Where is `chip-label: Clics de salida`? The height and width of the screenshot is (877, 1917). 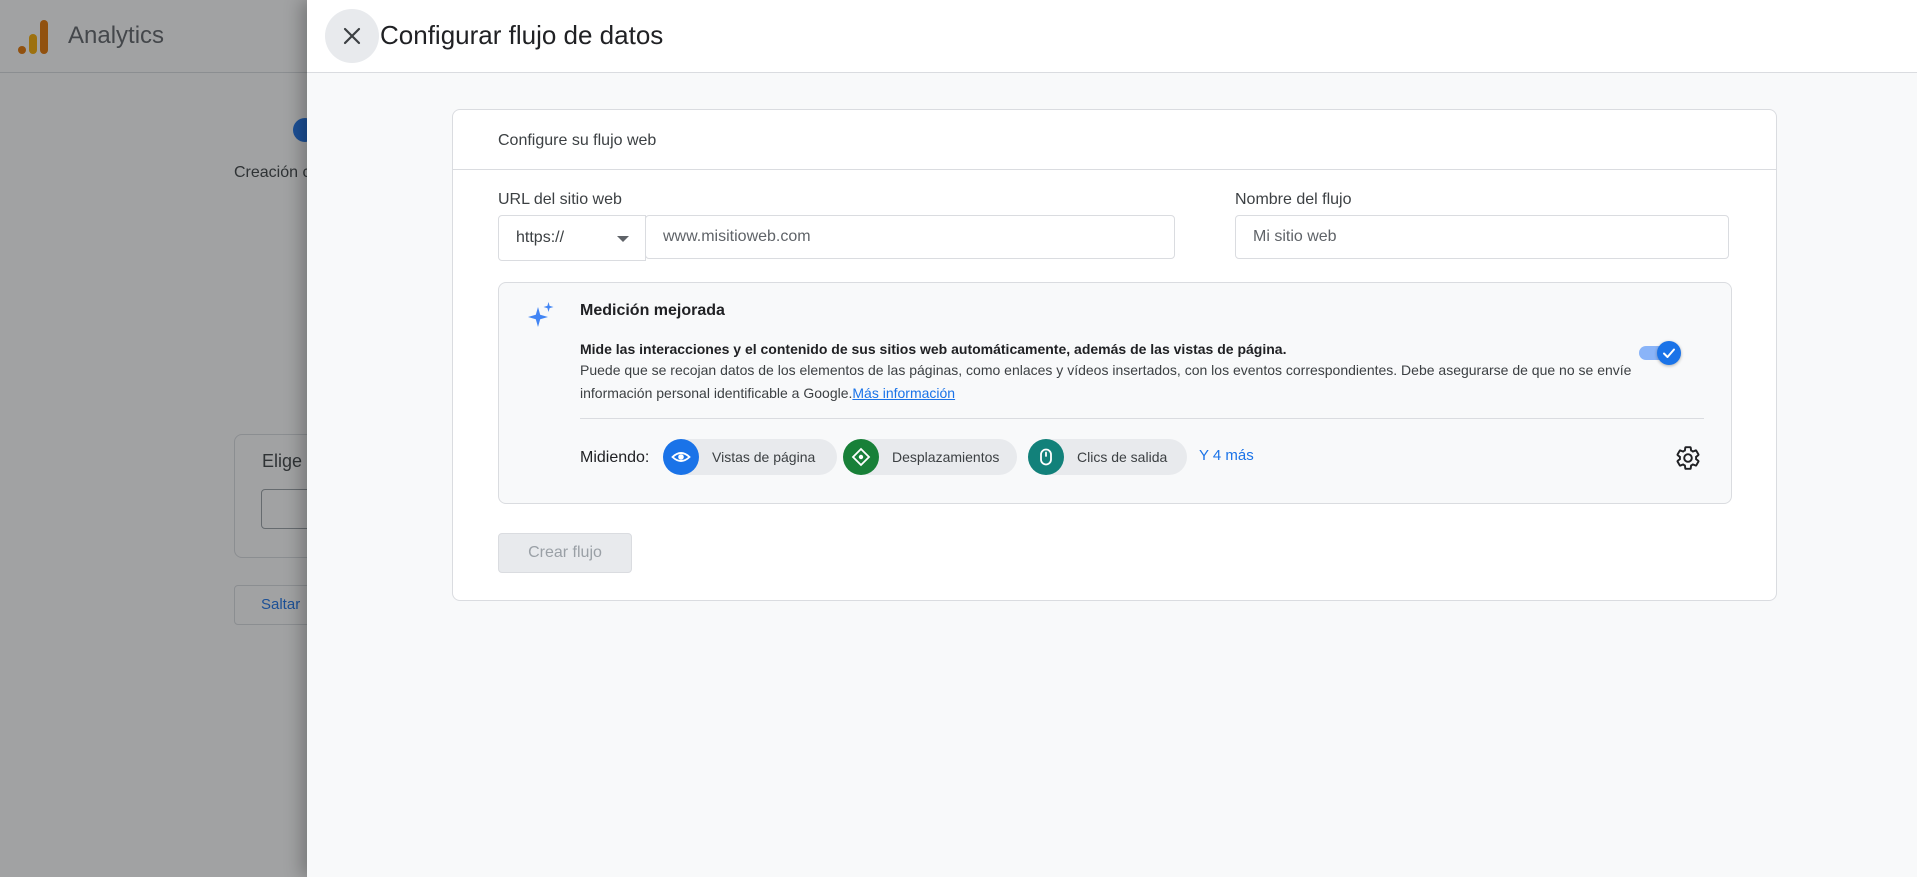
chip-label: Clics de salida is located at coordinates (1122, 457).